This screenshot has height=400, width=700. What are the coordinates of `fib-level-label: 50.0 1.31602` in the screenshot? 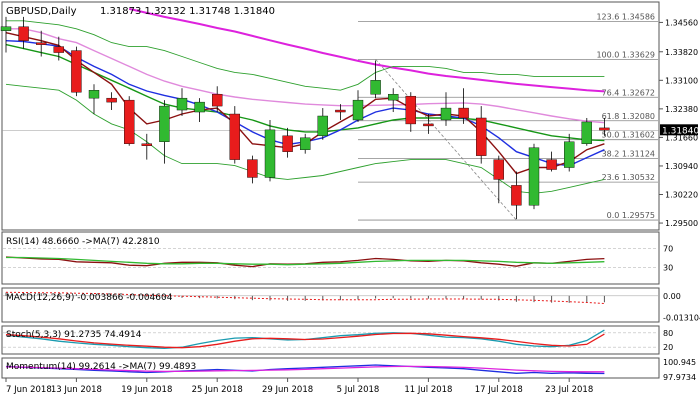 It's located at (628, 135).